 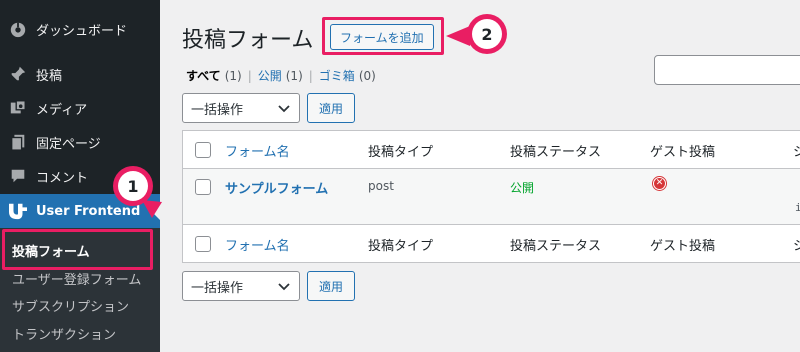 I want to click on column-footer-form-name: フォーム名, so click(x=257, y=244).